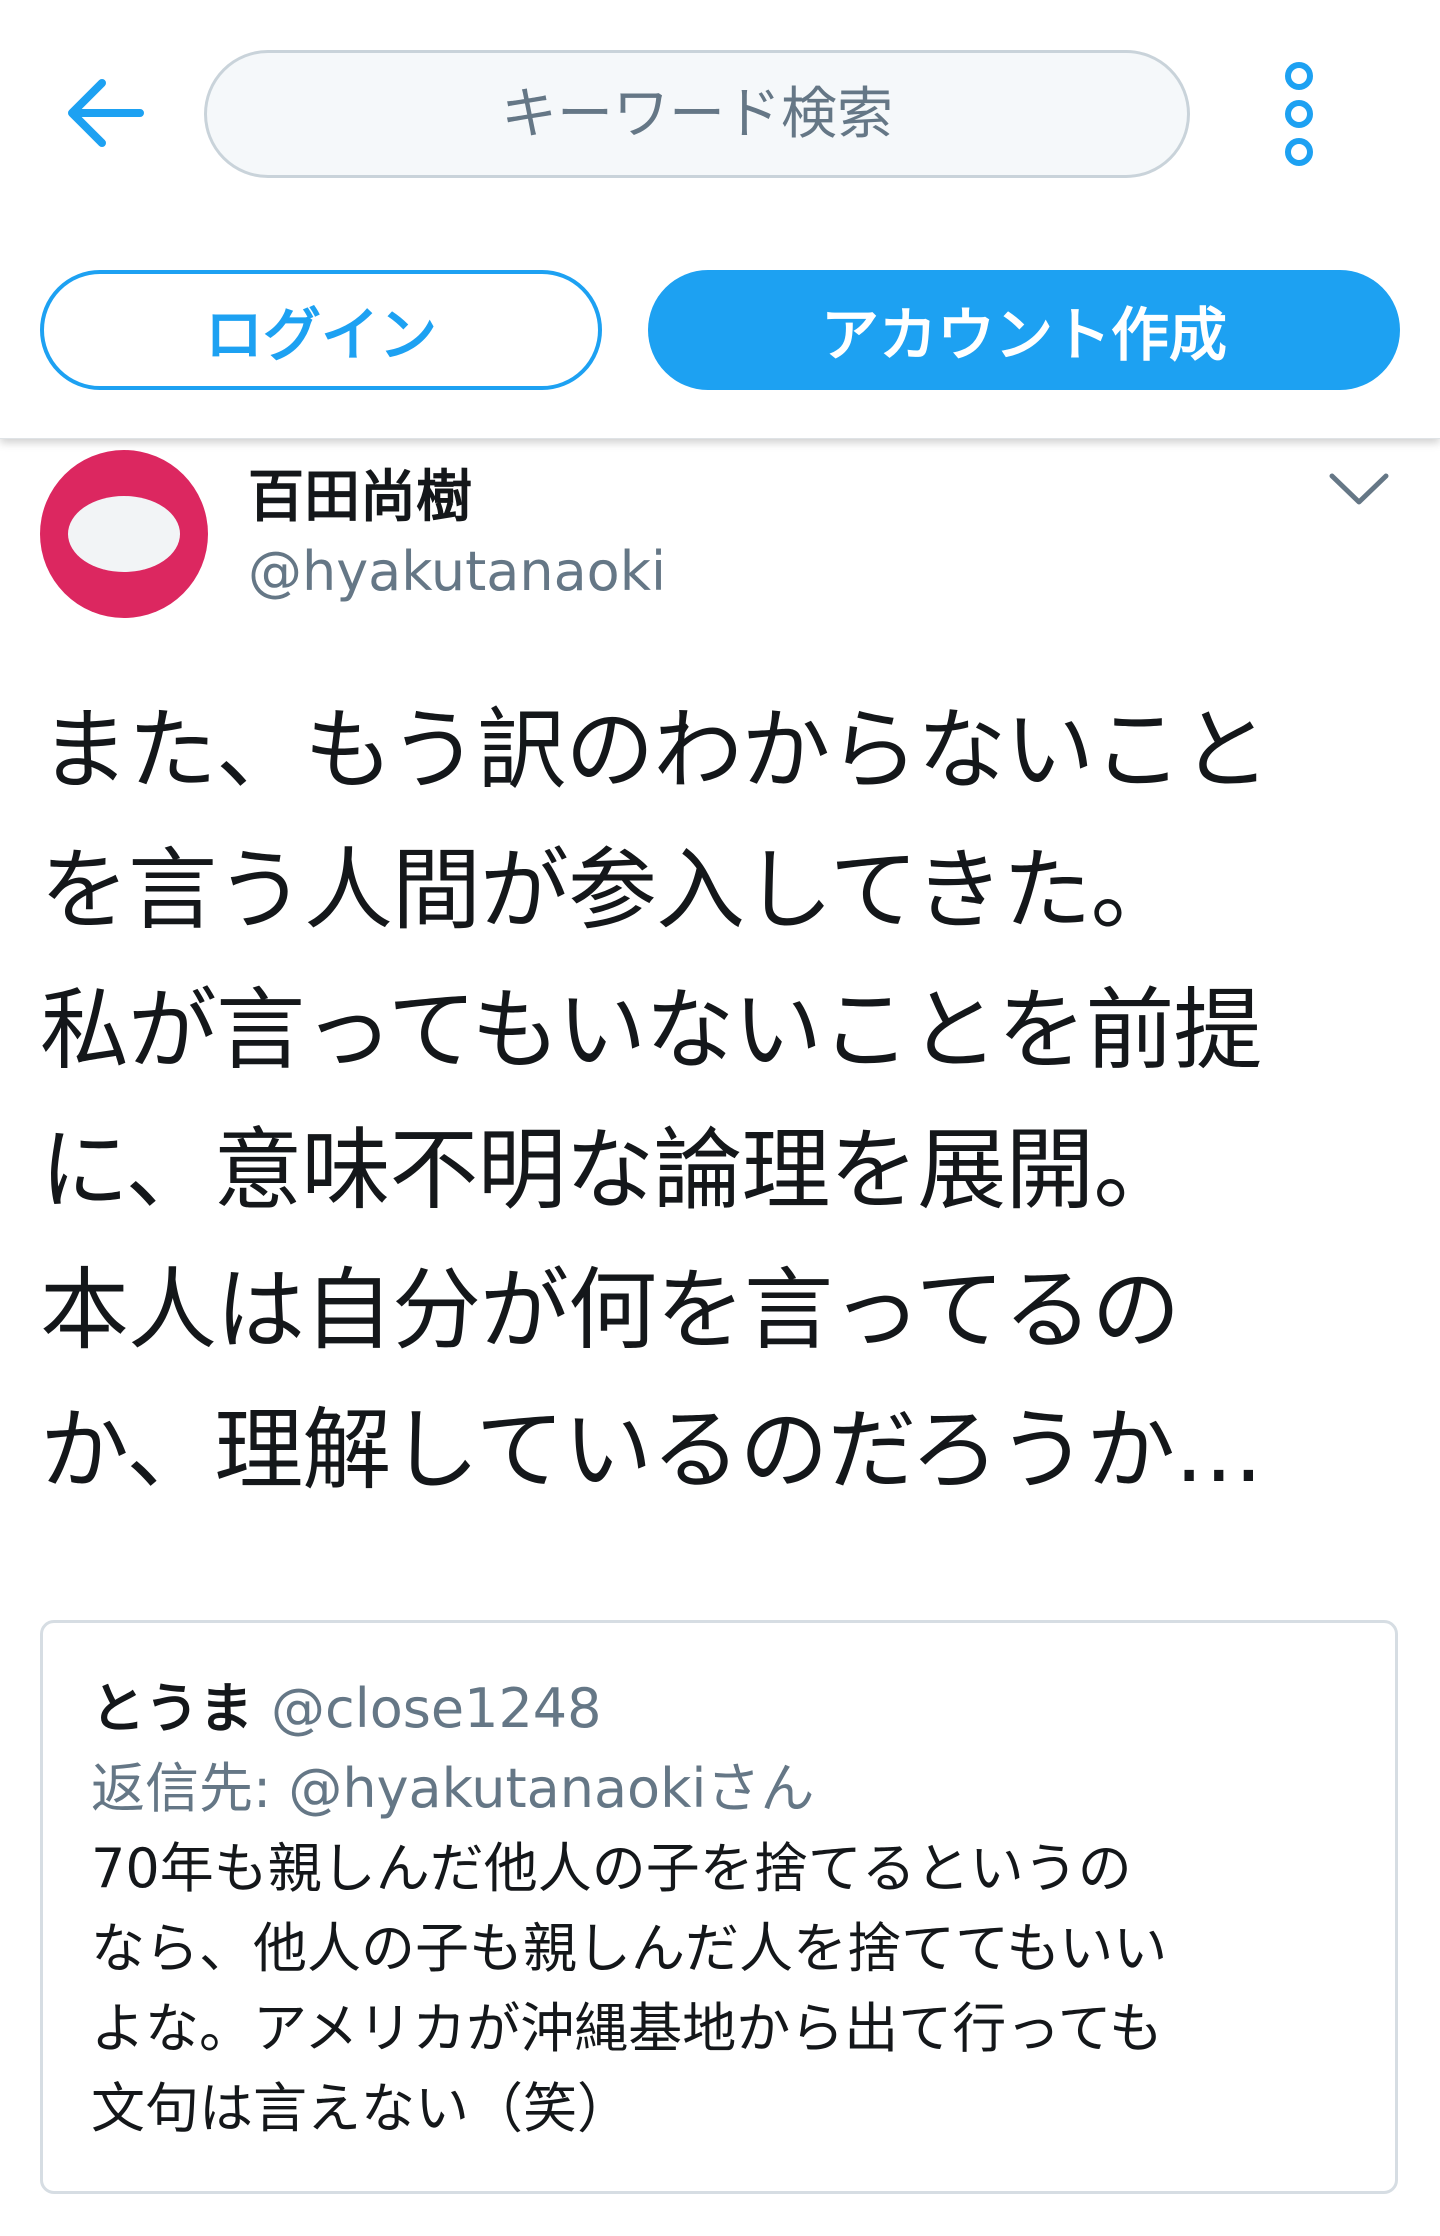 The width and height of the screenshot is (1440, 2236). I want to click on quoted-text-line: 文句は言えない（笑）, so click(361, 2108).